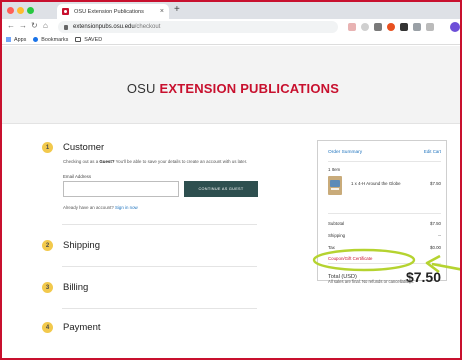 The width and height of the screenshot is (462, 360). Describe the element at coordinates (335, 185) in the screenshot. I see `product-thumbnail` at that location.